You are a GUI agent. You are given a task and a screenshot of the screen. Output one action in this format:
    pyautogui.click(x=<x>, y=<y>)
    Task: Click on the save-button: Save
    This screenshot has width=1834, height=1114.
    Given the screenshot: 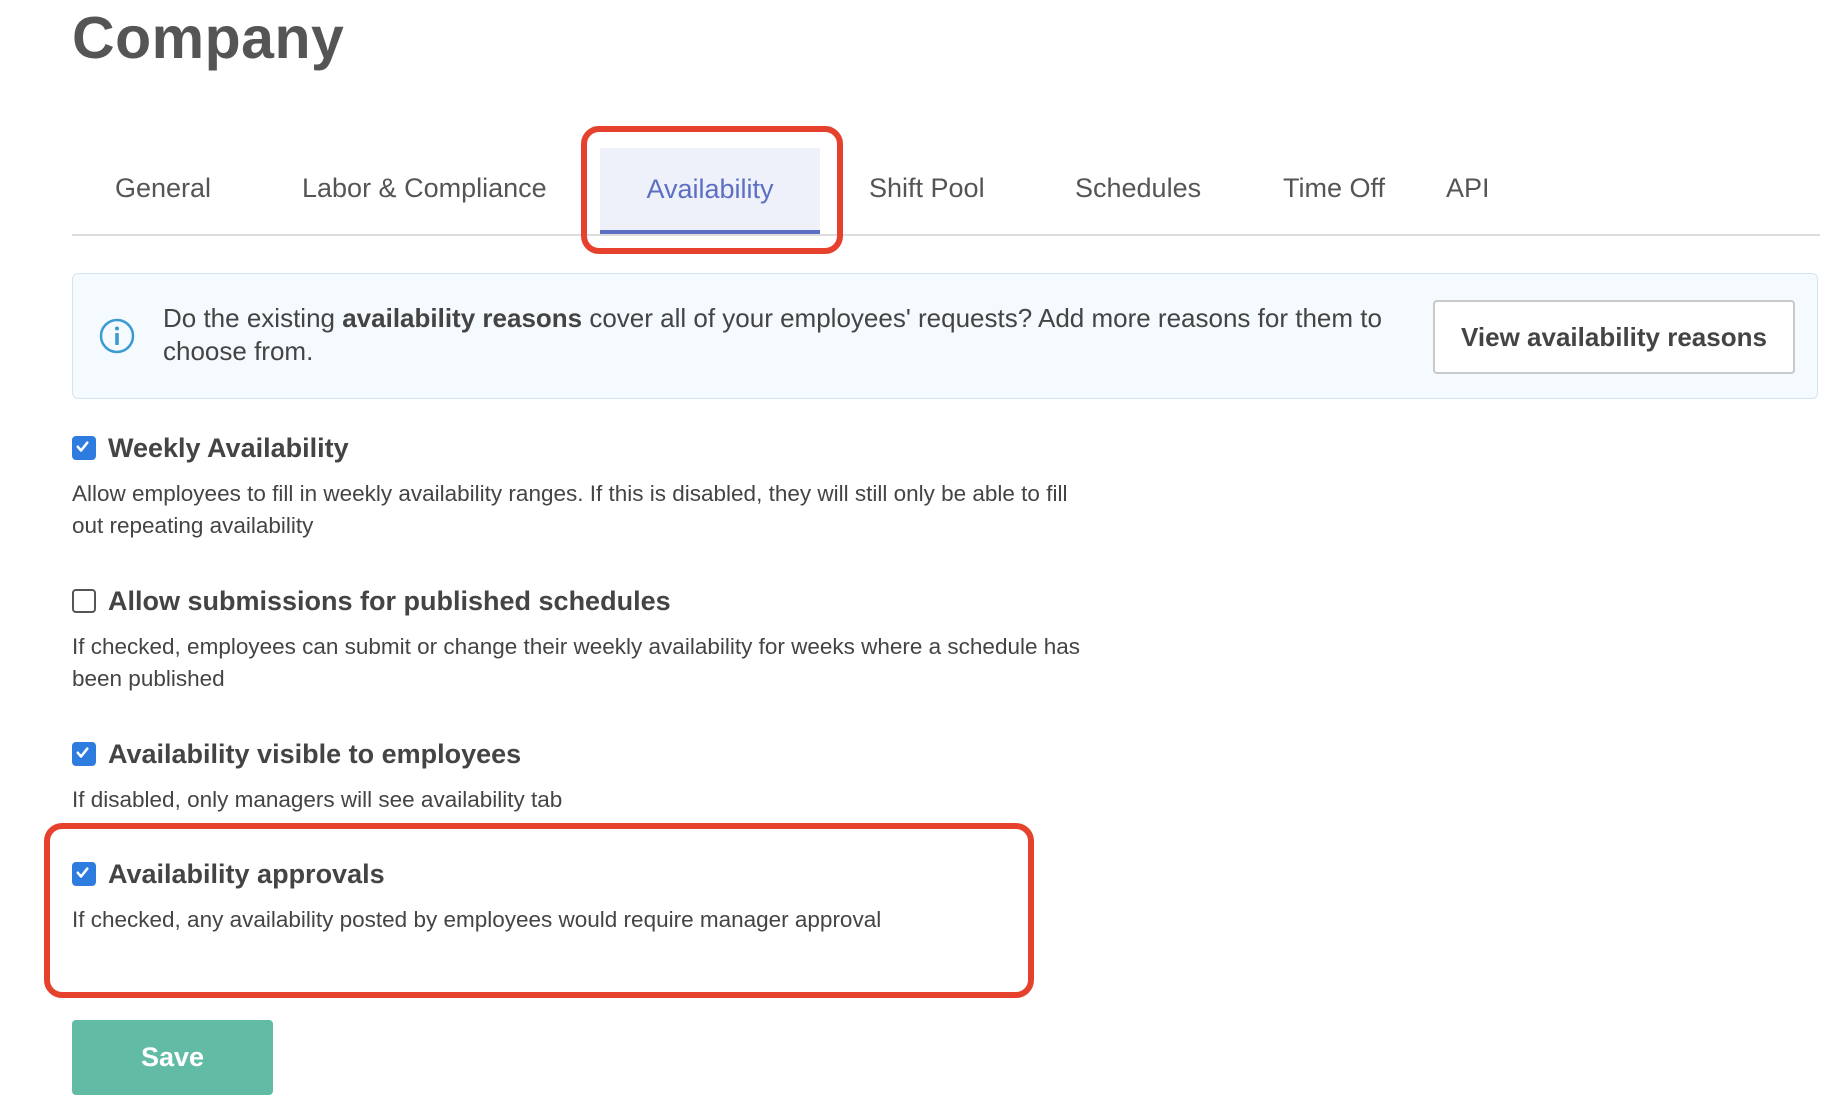 What is the action you would take?
    pyautogui.click(x=172, y=1057)
    